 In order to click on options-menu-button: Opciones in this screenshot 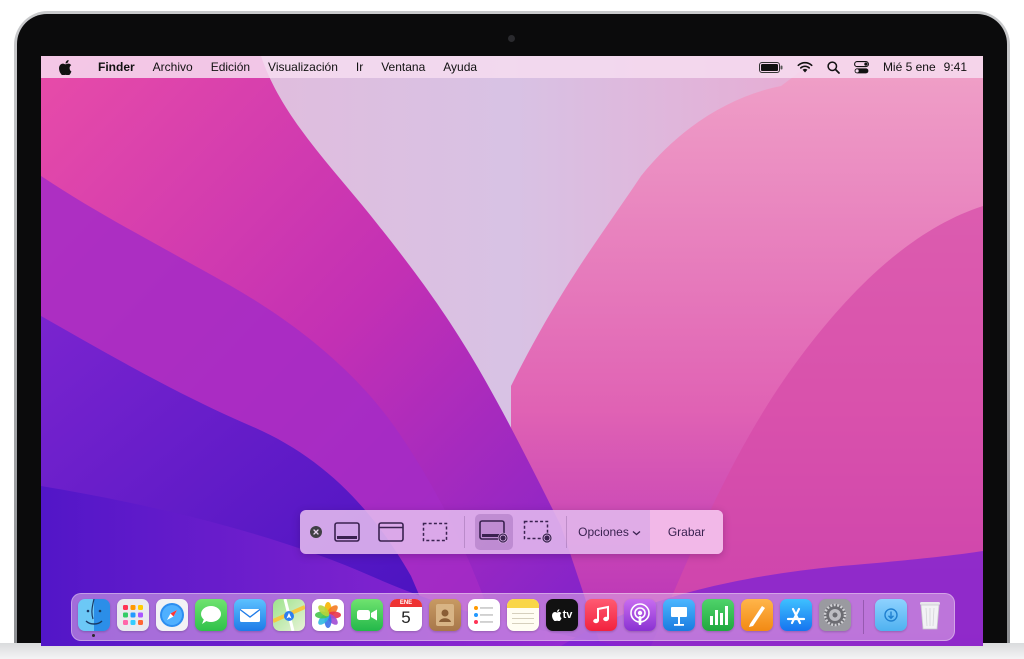, I will do `click(609, 532)`.